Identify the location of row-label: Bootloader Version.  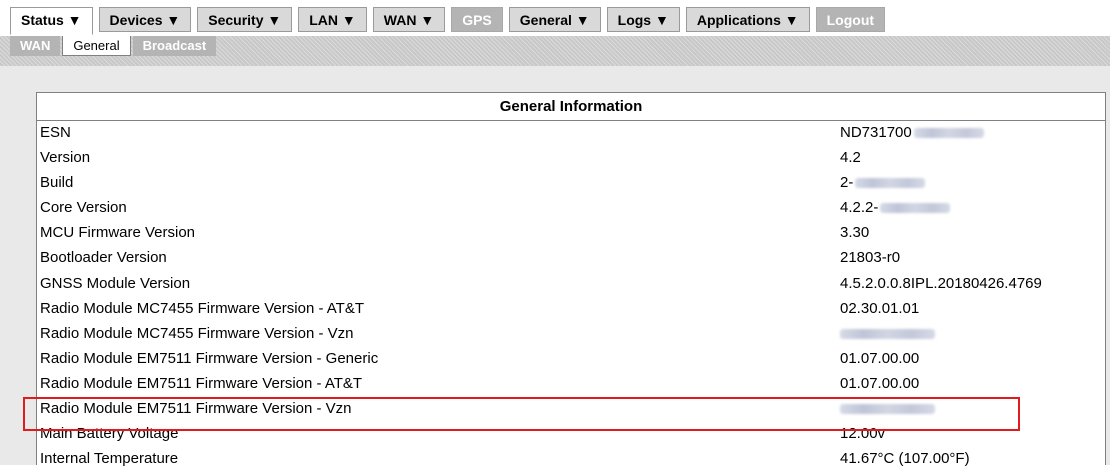
(103, 258).